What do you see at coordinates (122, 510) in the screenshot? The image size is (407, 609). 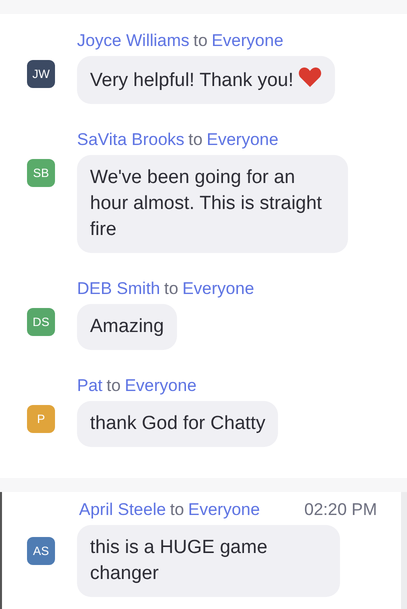 I see `sender-name: April Steele` at bounding box center [122, 510].